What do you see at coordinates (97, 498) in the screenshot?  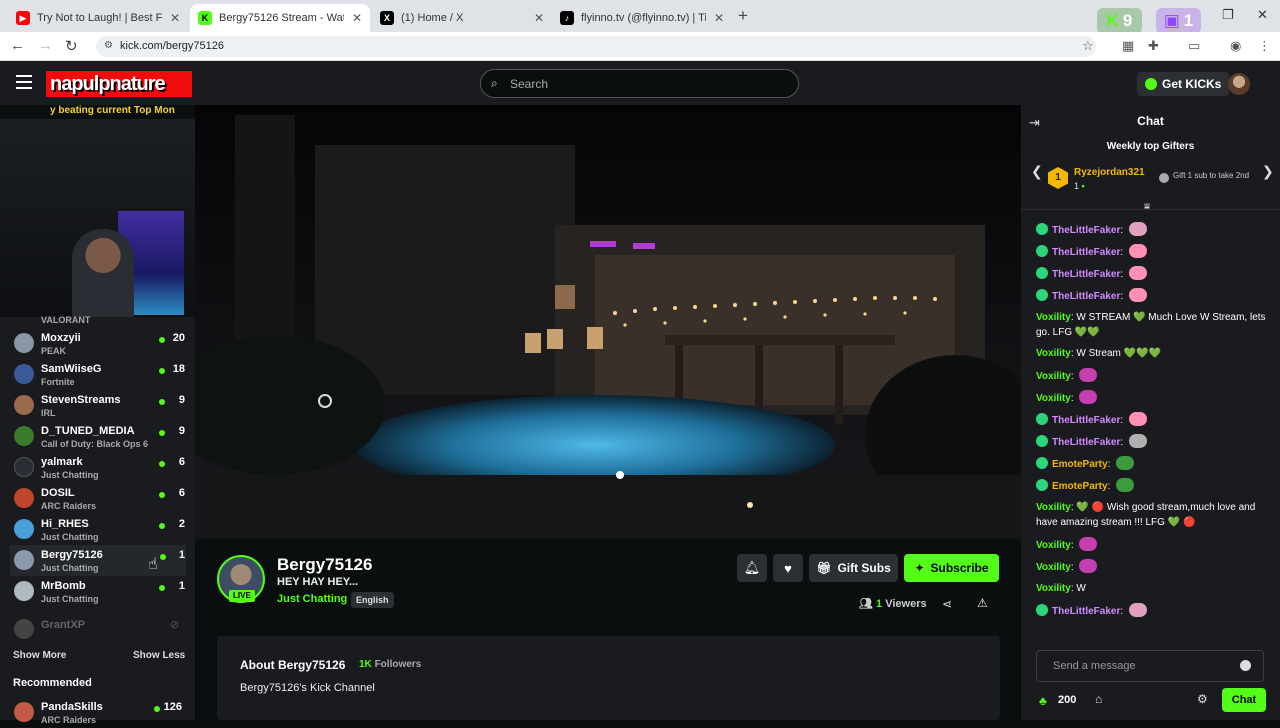 I see `sidebar-channel: DOSIL ARC Raiders 6` at bounding box center [97, 498].